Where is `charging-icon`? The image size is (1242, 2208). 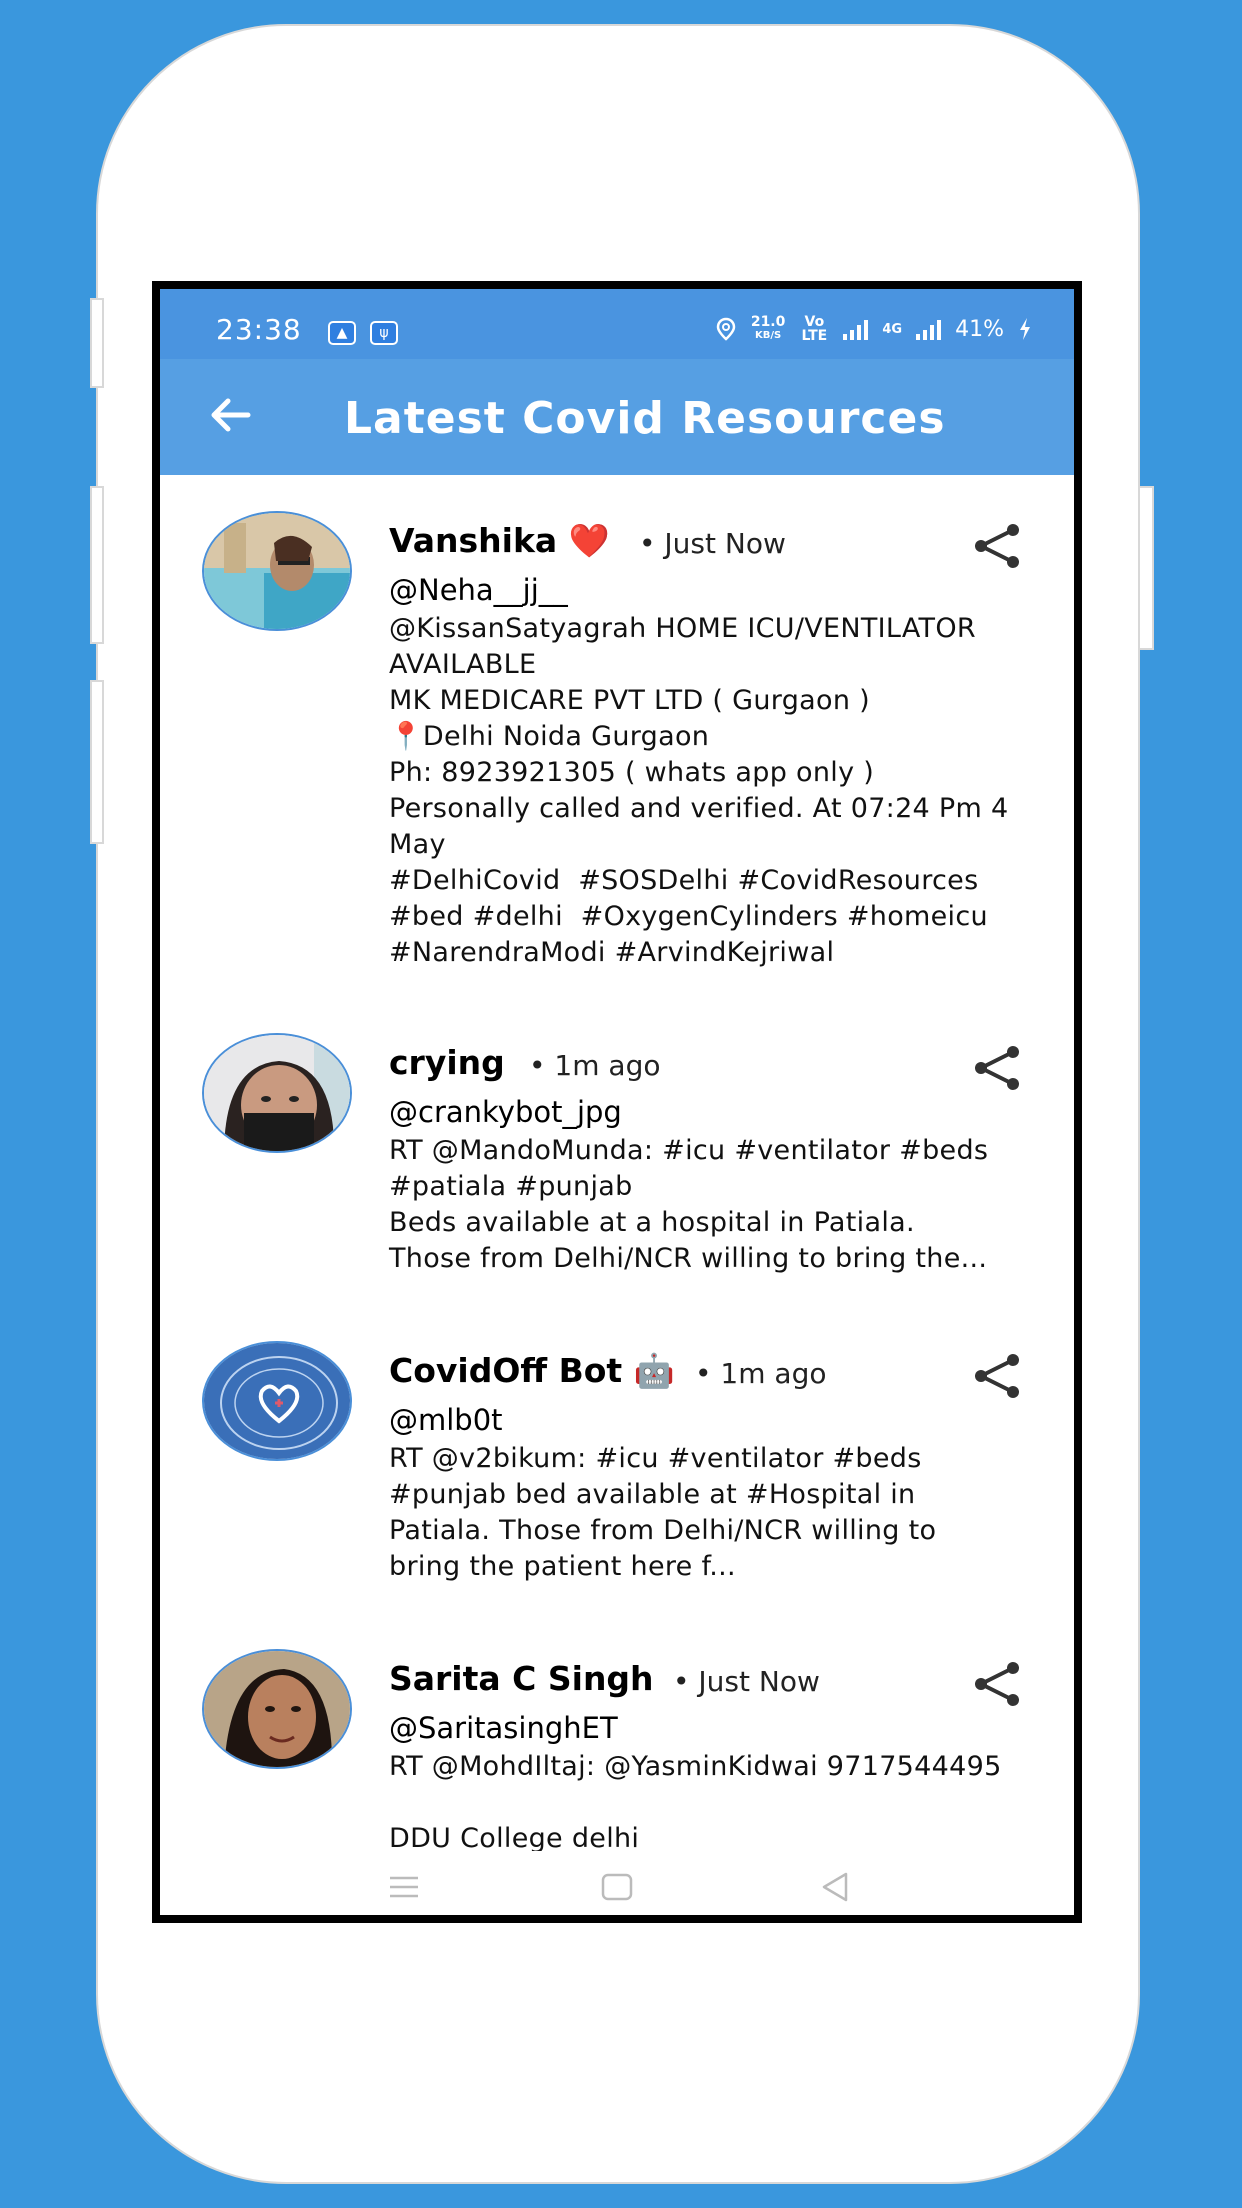 charging-icon is located at coordinates (1025, 329).